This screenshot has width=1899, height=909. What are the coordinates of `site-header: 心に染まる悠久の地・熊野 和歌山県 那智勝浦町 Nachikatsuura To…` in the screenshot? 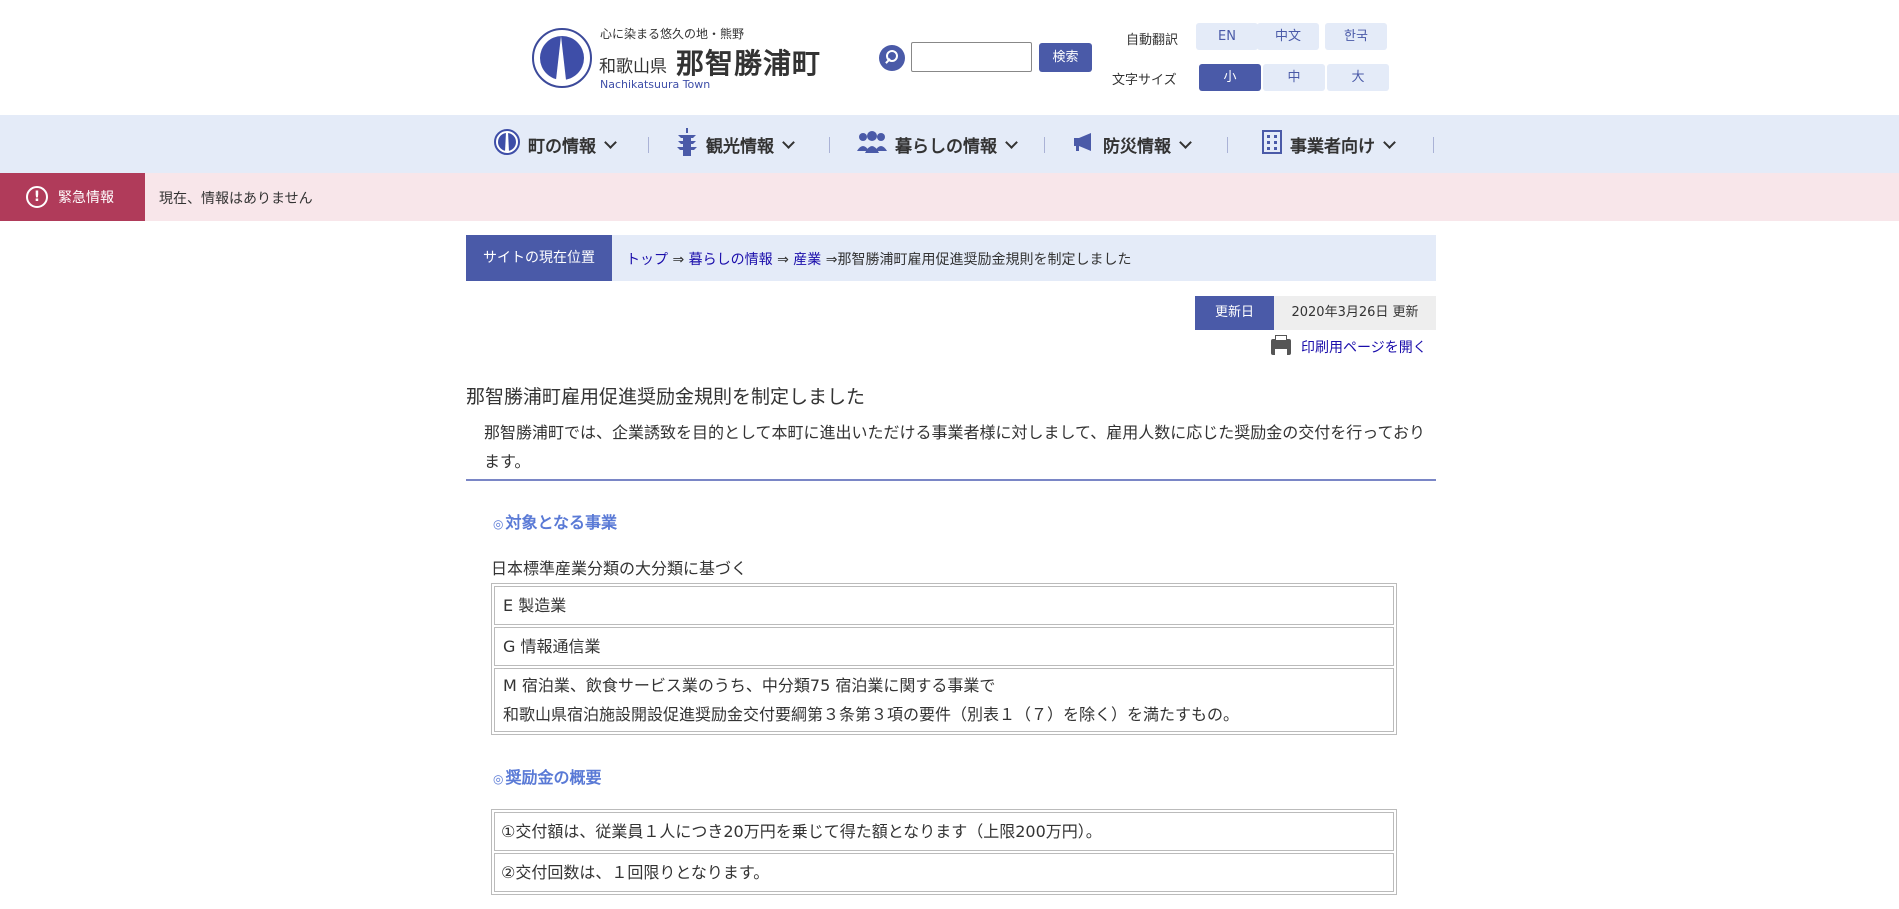 It's located at (949, 57).